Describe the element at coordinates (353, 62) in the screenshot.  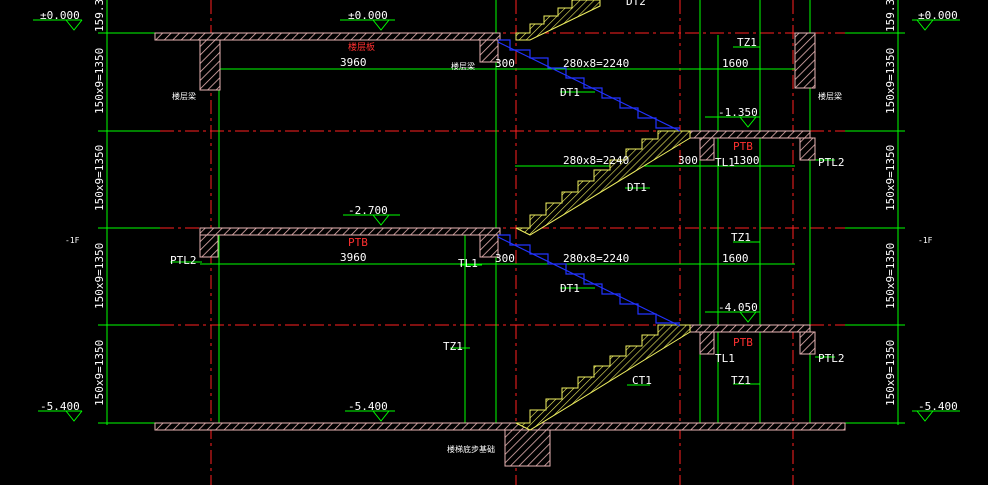
I see `dim-3960-a: 3960` at that location.